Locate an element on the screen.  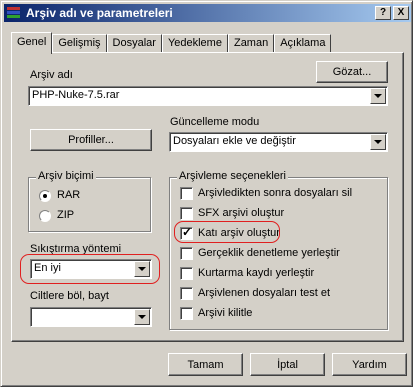
ok-button: Tamam is located at coordinates (205, 364).